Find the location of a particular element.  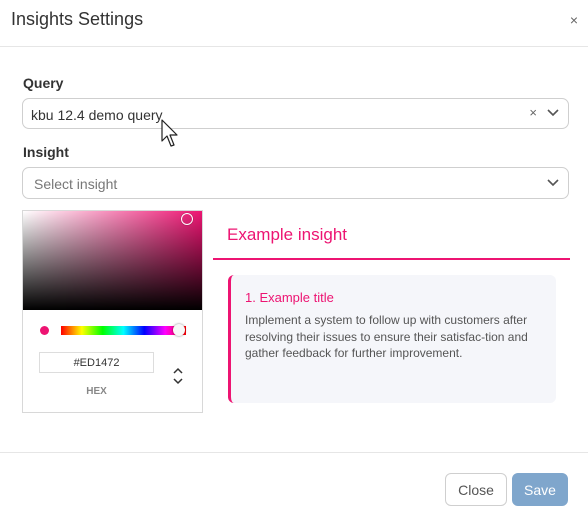

query-select-value: kbu 12.4 demo query is located at coordinates (97, 115).